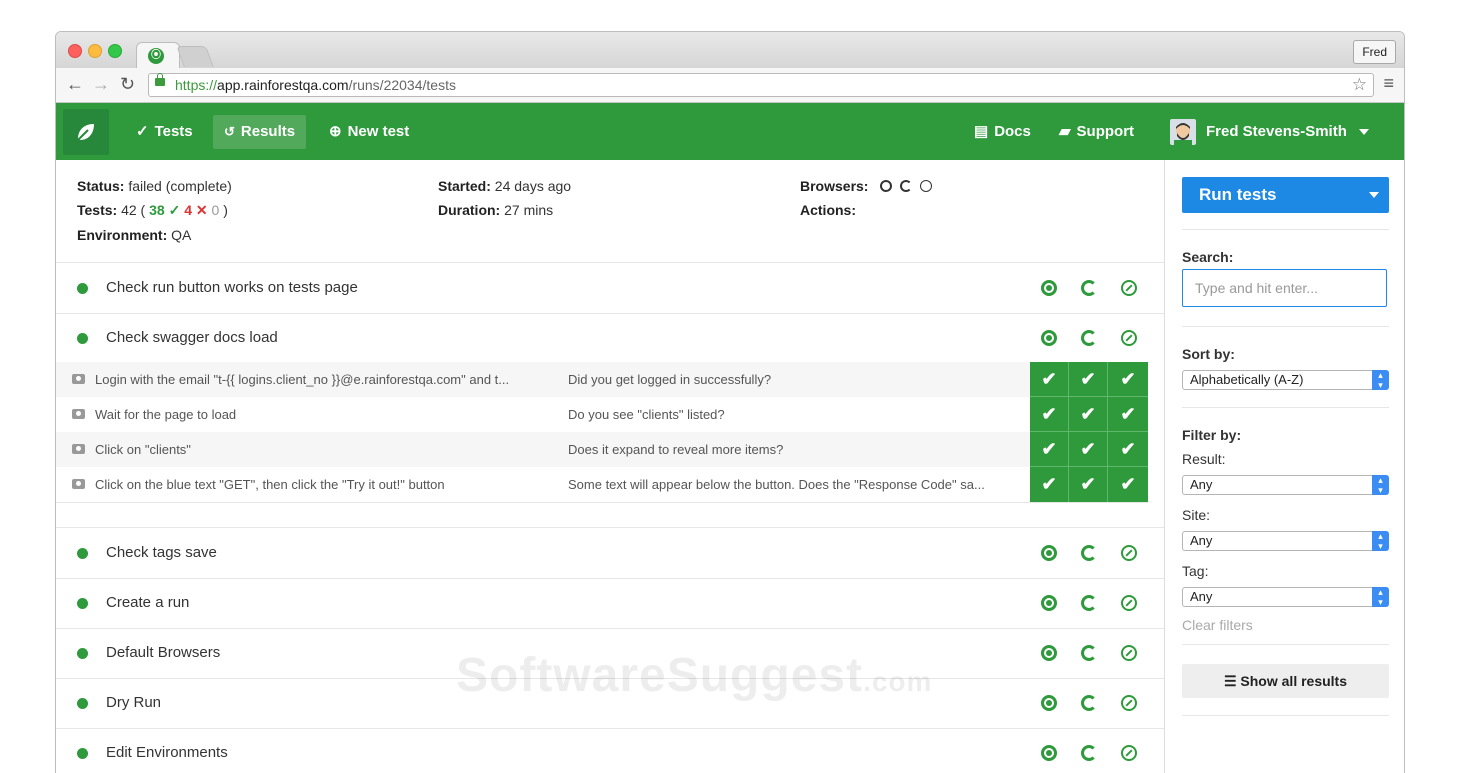 The width and height of the screenshot is (1460, 773). I want to click on site-value: Any, so click(1201, 540).